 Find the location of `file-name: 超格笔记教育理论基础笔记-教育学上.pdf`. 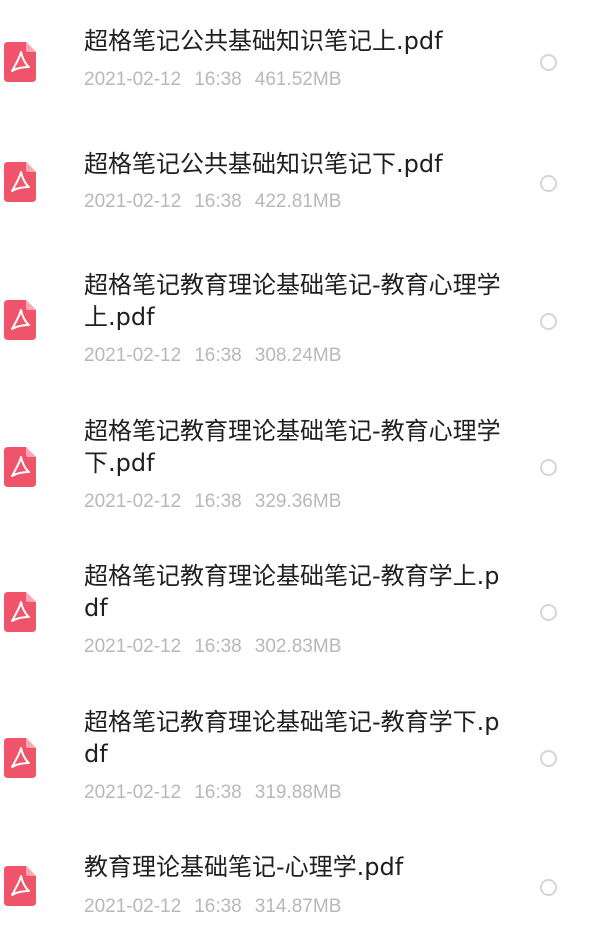

file-name: 超格笔记教育理论基础笔记-教育学上.pdf is located at coordinates (292, 592).